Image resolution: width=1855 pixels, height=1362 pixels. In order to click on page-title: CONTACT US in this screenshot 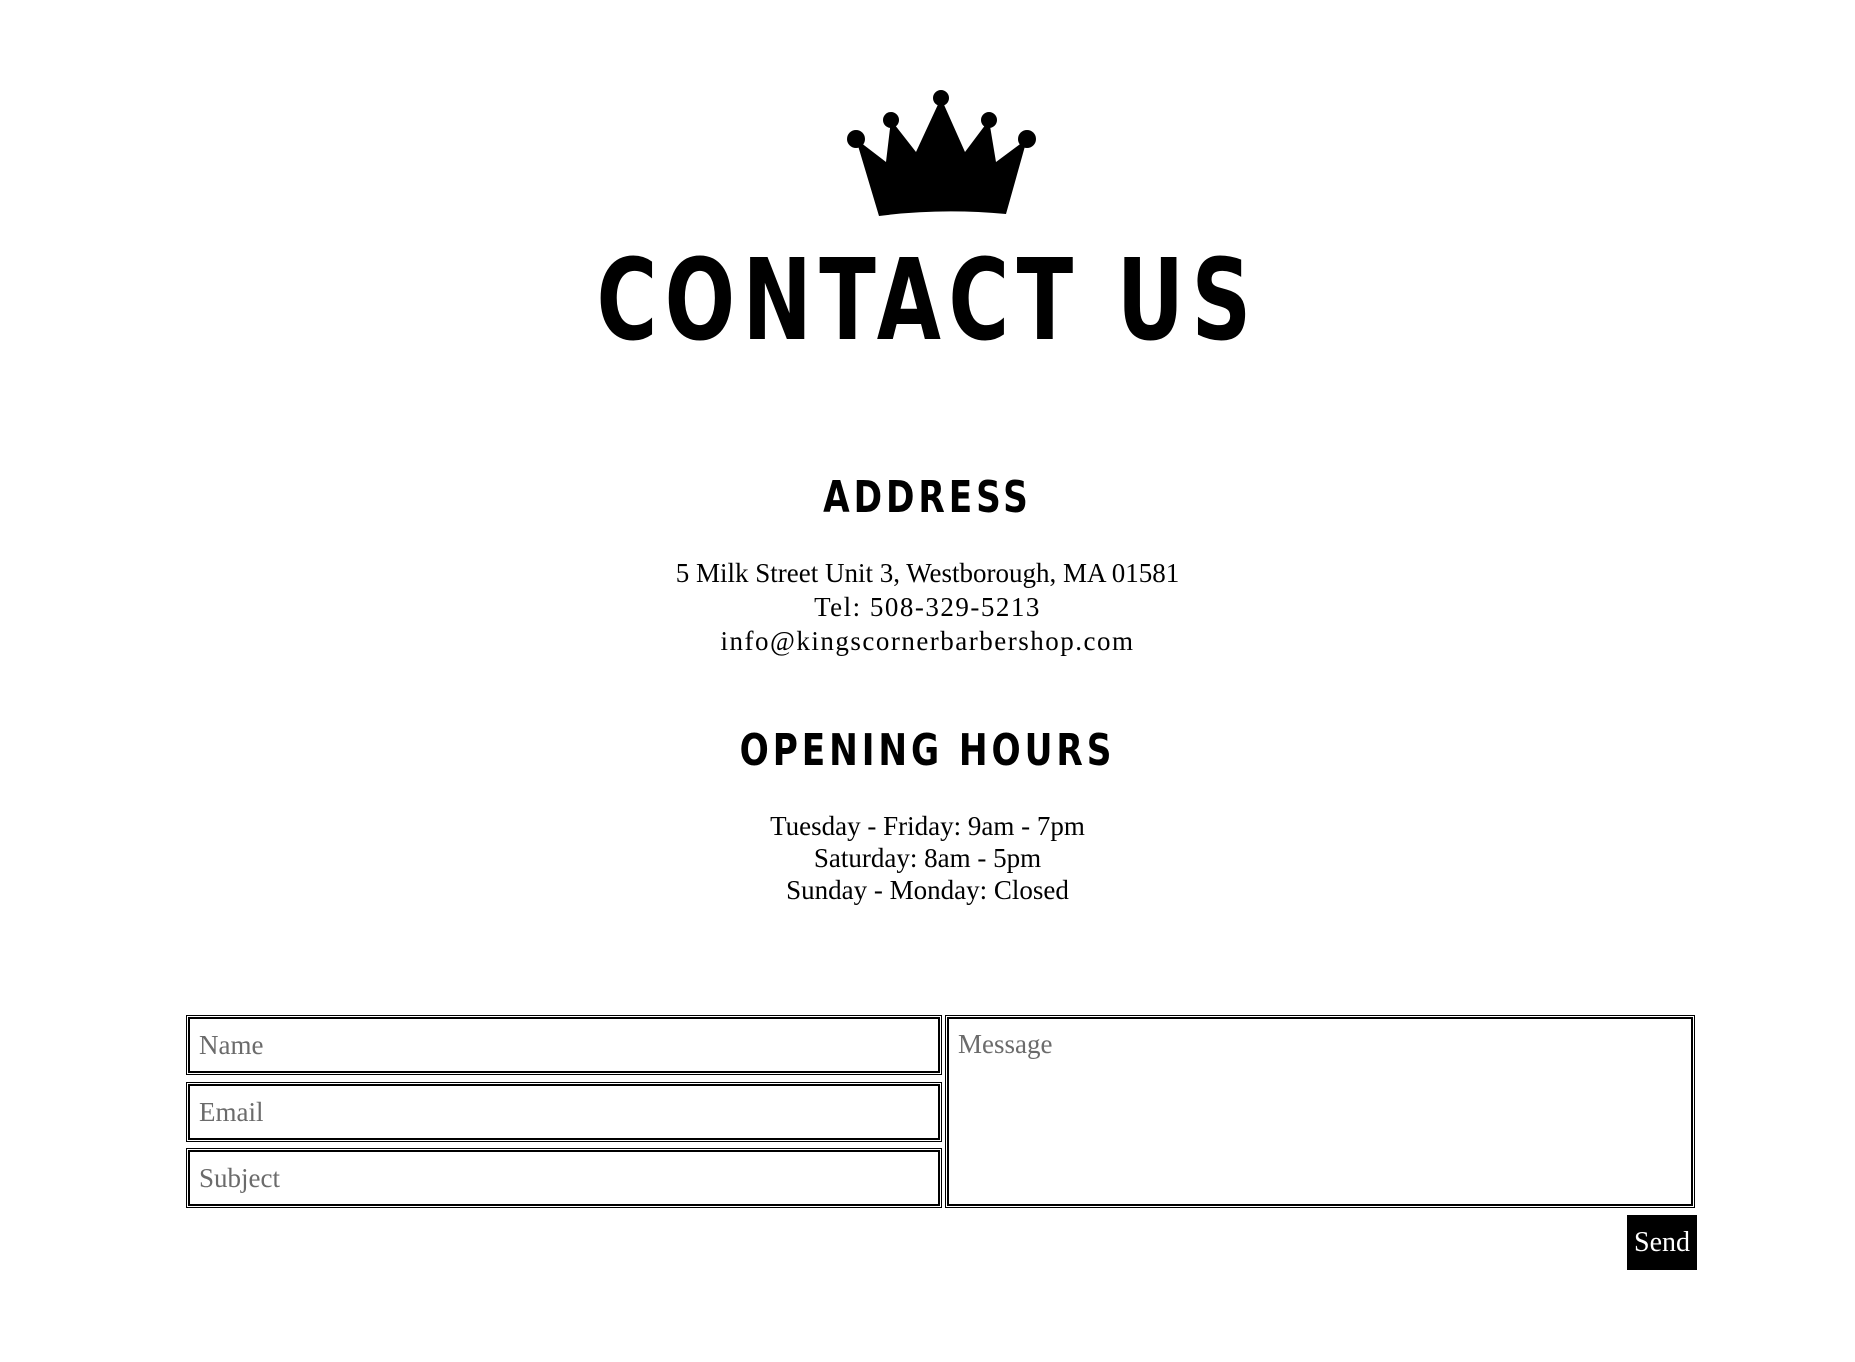, I will do `click(927, 301)`.